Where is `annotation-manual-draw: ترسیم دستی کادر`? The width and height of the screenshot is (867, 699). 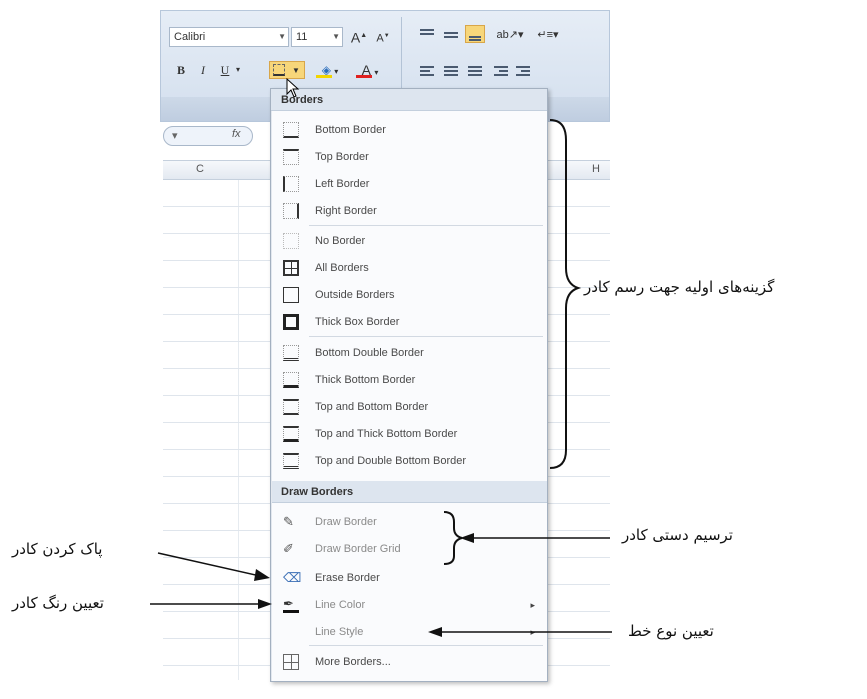 annotation-manual-draw: ترسیم دستی کادر is located at coordinates (677, 535).